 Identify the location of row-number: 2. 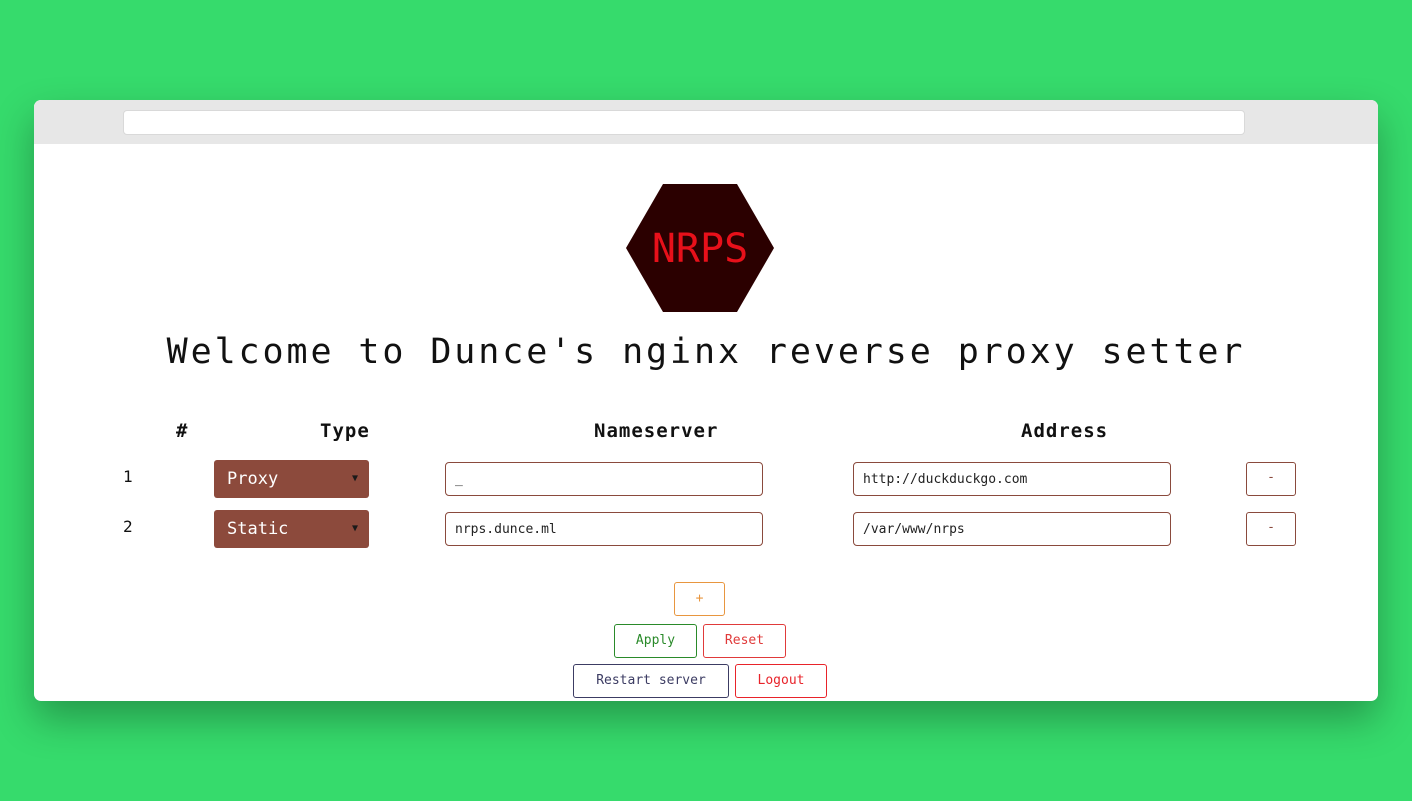
(128, 526).